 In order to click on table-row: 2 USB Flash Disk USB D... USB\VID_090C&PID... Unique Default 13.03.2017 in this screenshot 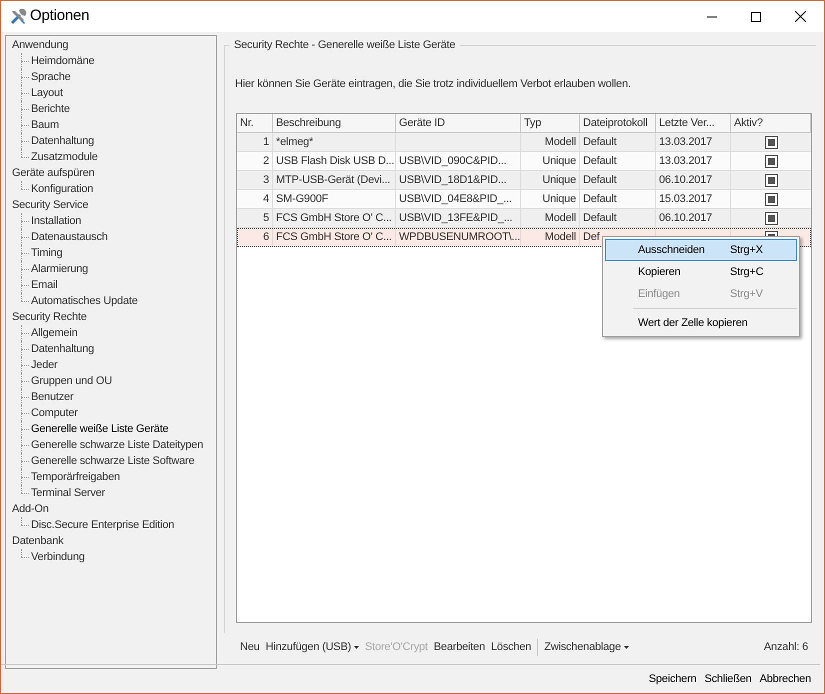, I will do `click(524, 161)`.